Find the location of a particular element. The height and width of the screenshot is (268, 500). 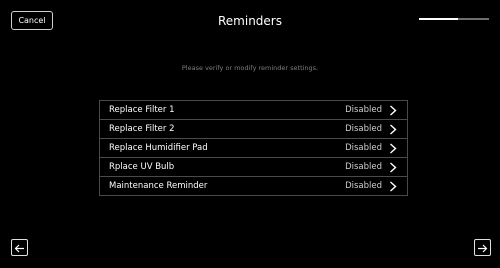

reminder-label: Replace Filter 2 is located at coordinates (142, 129).